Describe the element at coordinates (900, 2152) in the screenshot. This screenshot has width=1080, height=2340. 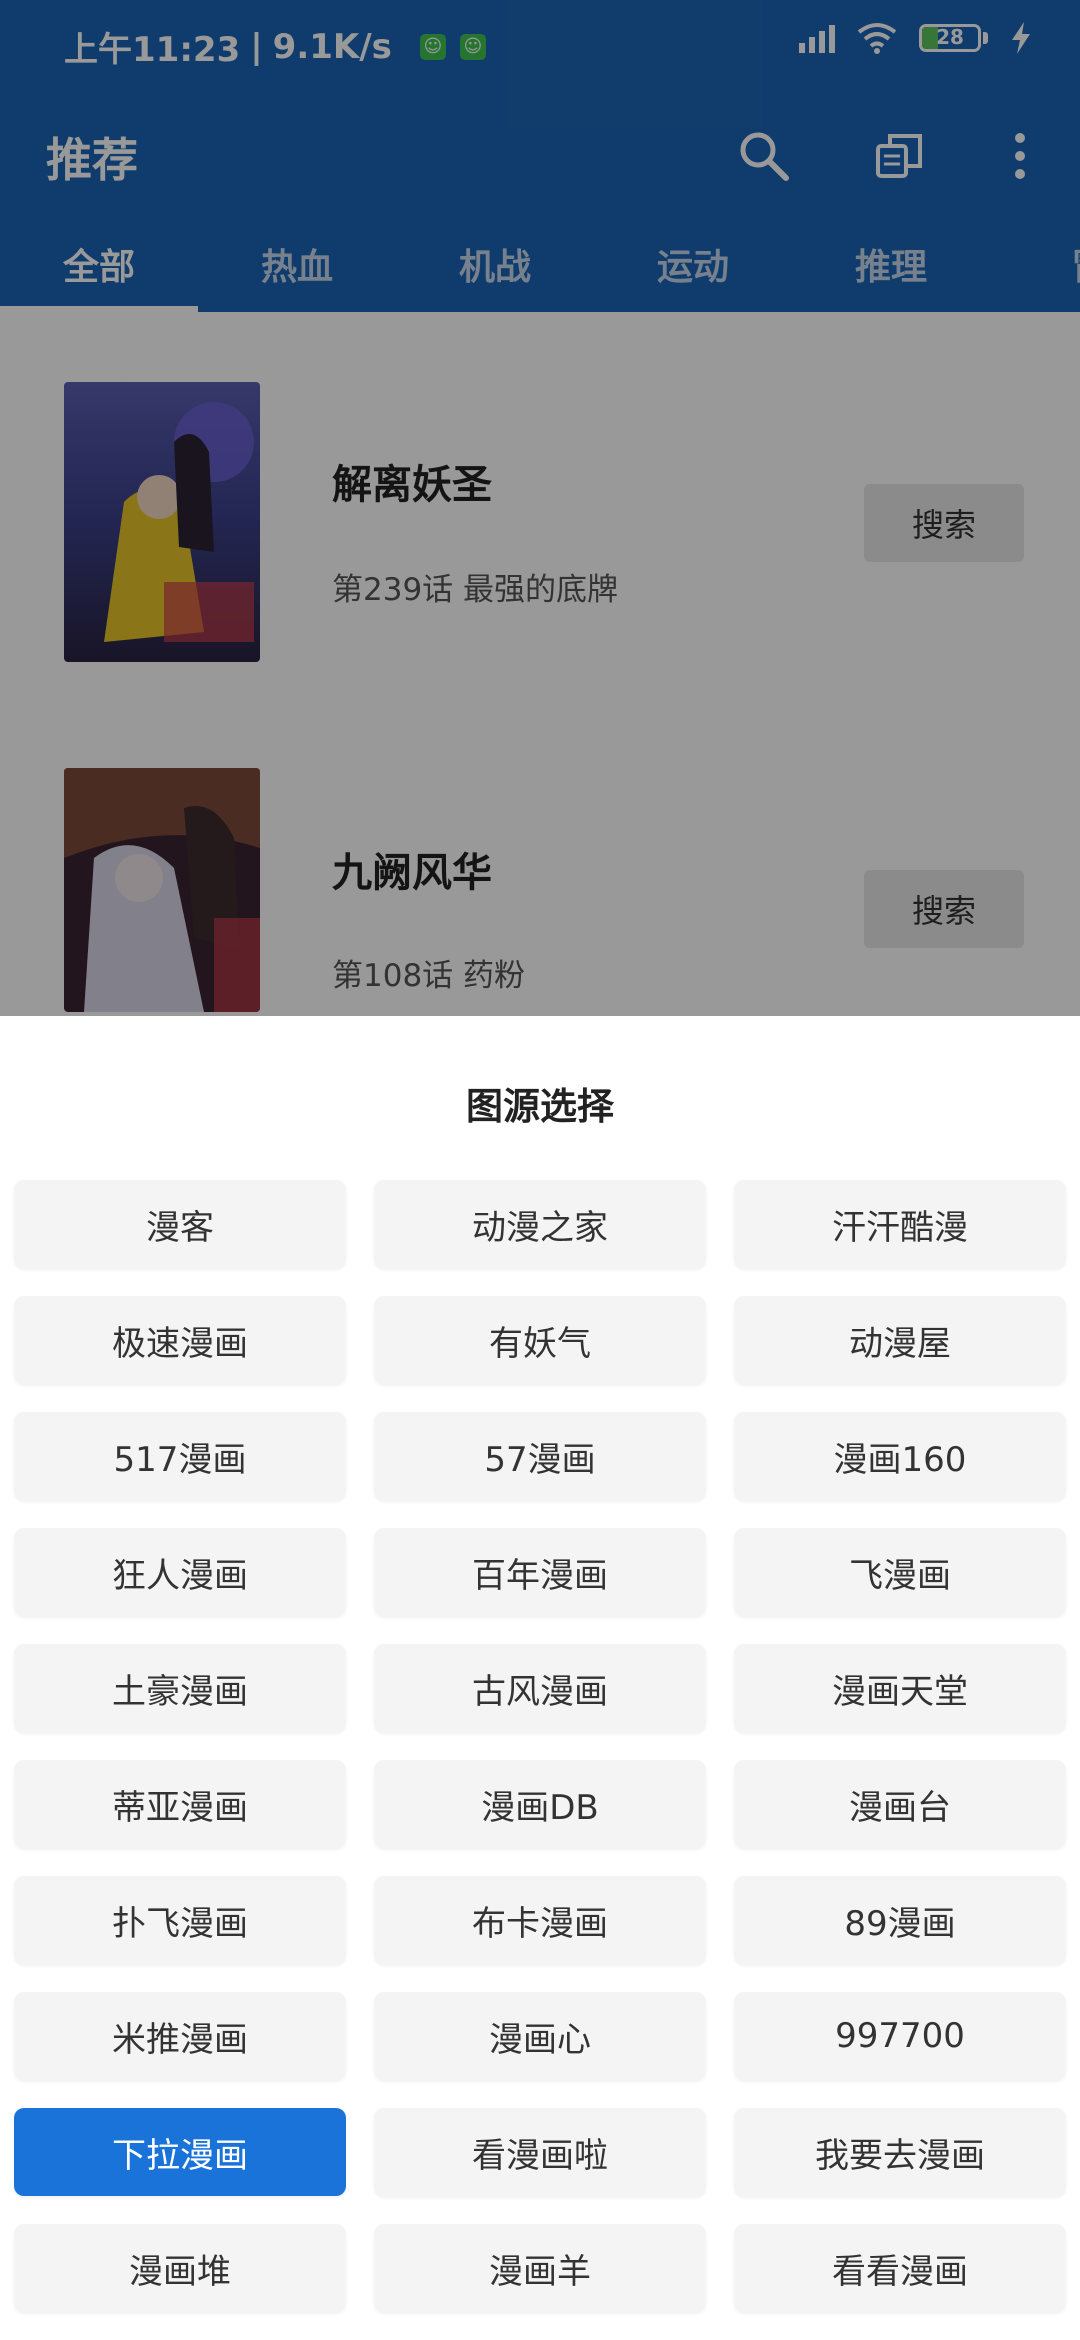
I see `source-option: 我要去漫画` at that location.